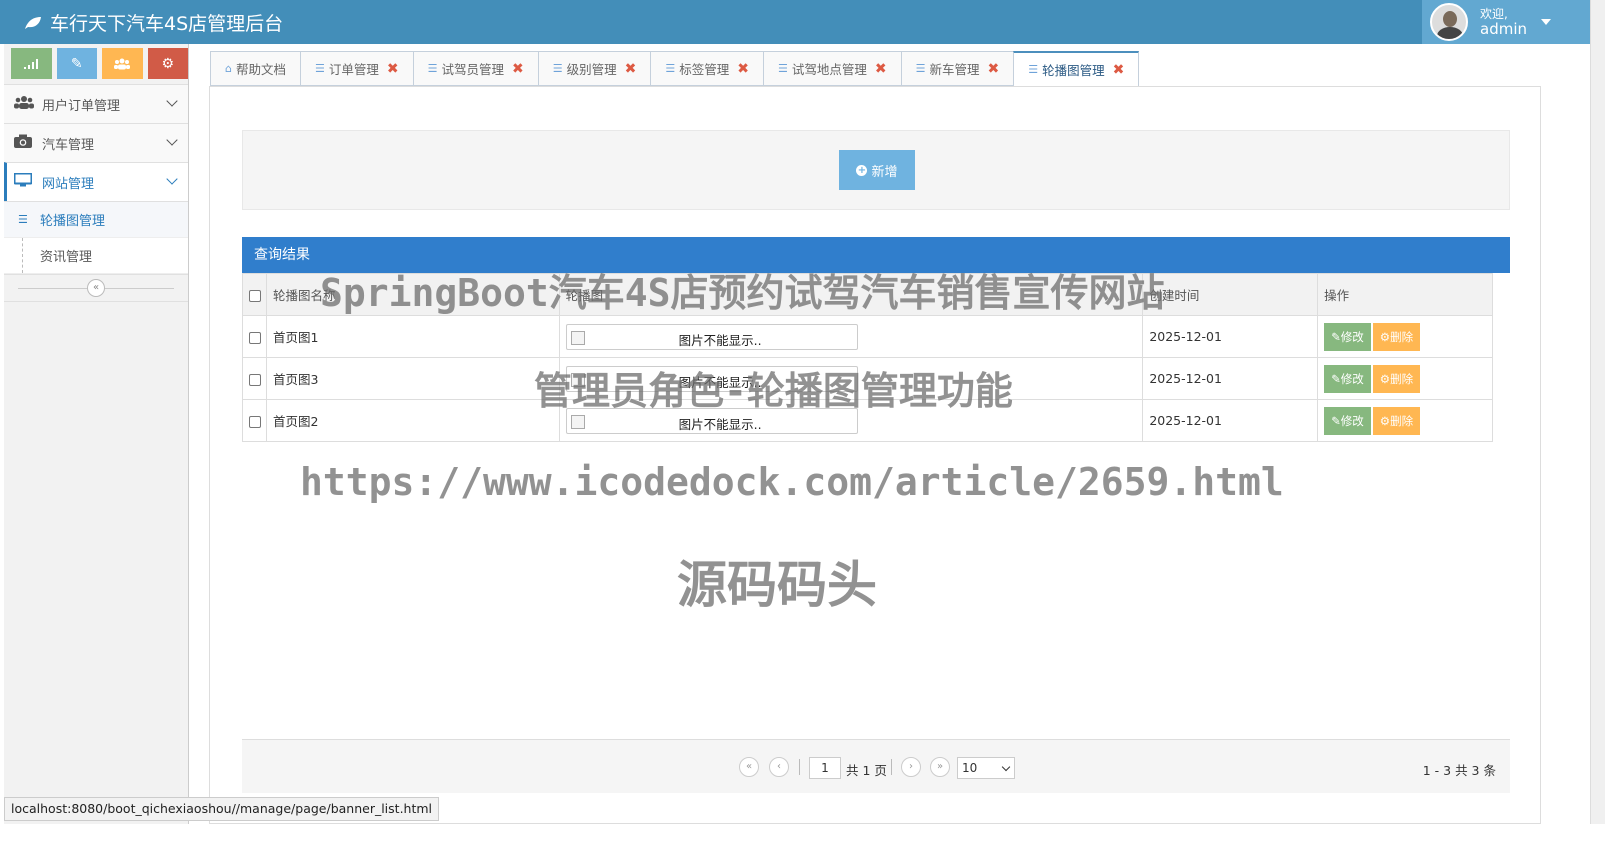 Image resolution: width=1605 pixels, height=844 pixels. What do you see at coordinates (1459, 770) in the screenshot?
I see `record-summary: 1 - 3 共 3 条` at bounding box center [1459, 770].